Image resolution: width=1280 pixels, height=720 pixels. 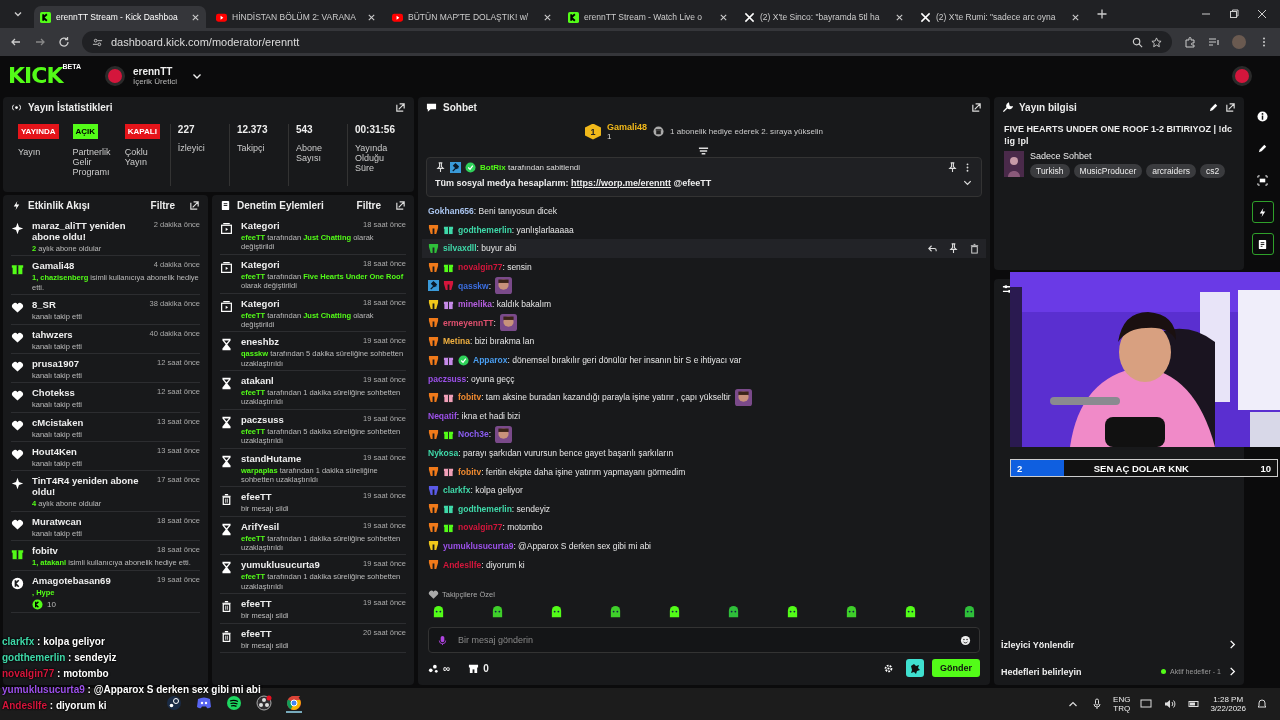 I want to click on extensions-icon, so click(x=1190, y=42).